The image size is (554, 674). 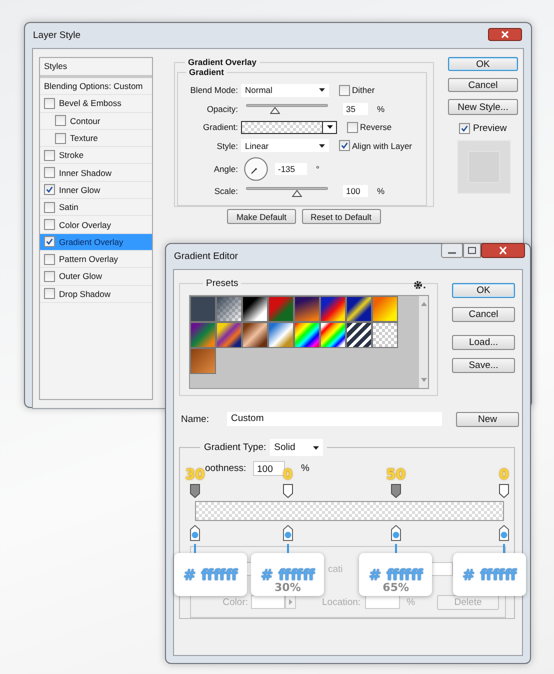 I want to click on field-label: Angle:, so click(x=225, y=169).